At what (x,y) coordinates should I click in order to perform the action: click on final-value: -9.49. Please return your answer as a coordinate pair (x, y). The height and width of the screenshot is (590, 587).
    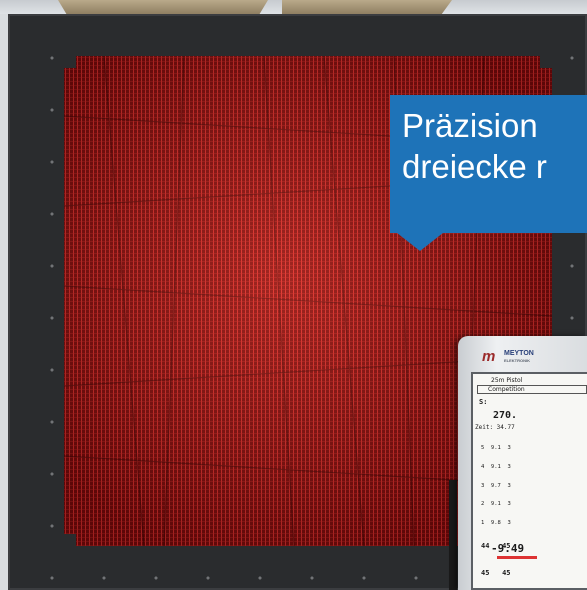
    Looking at the image, I should click on (508, 548).